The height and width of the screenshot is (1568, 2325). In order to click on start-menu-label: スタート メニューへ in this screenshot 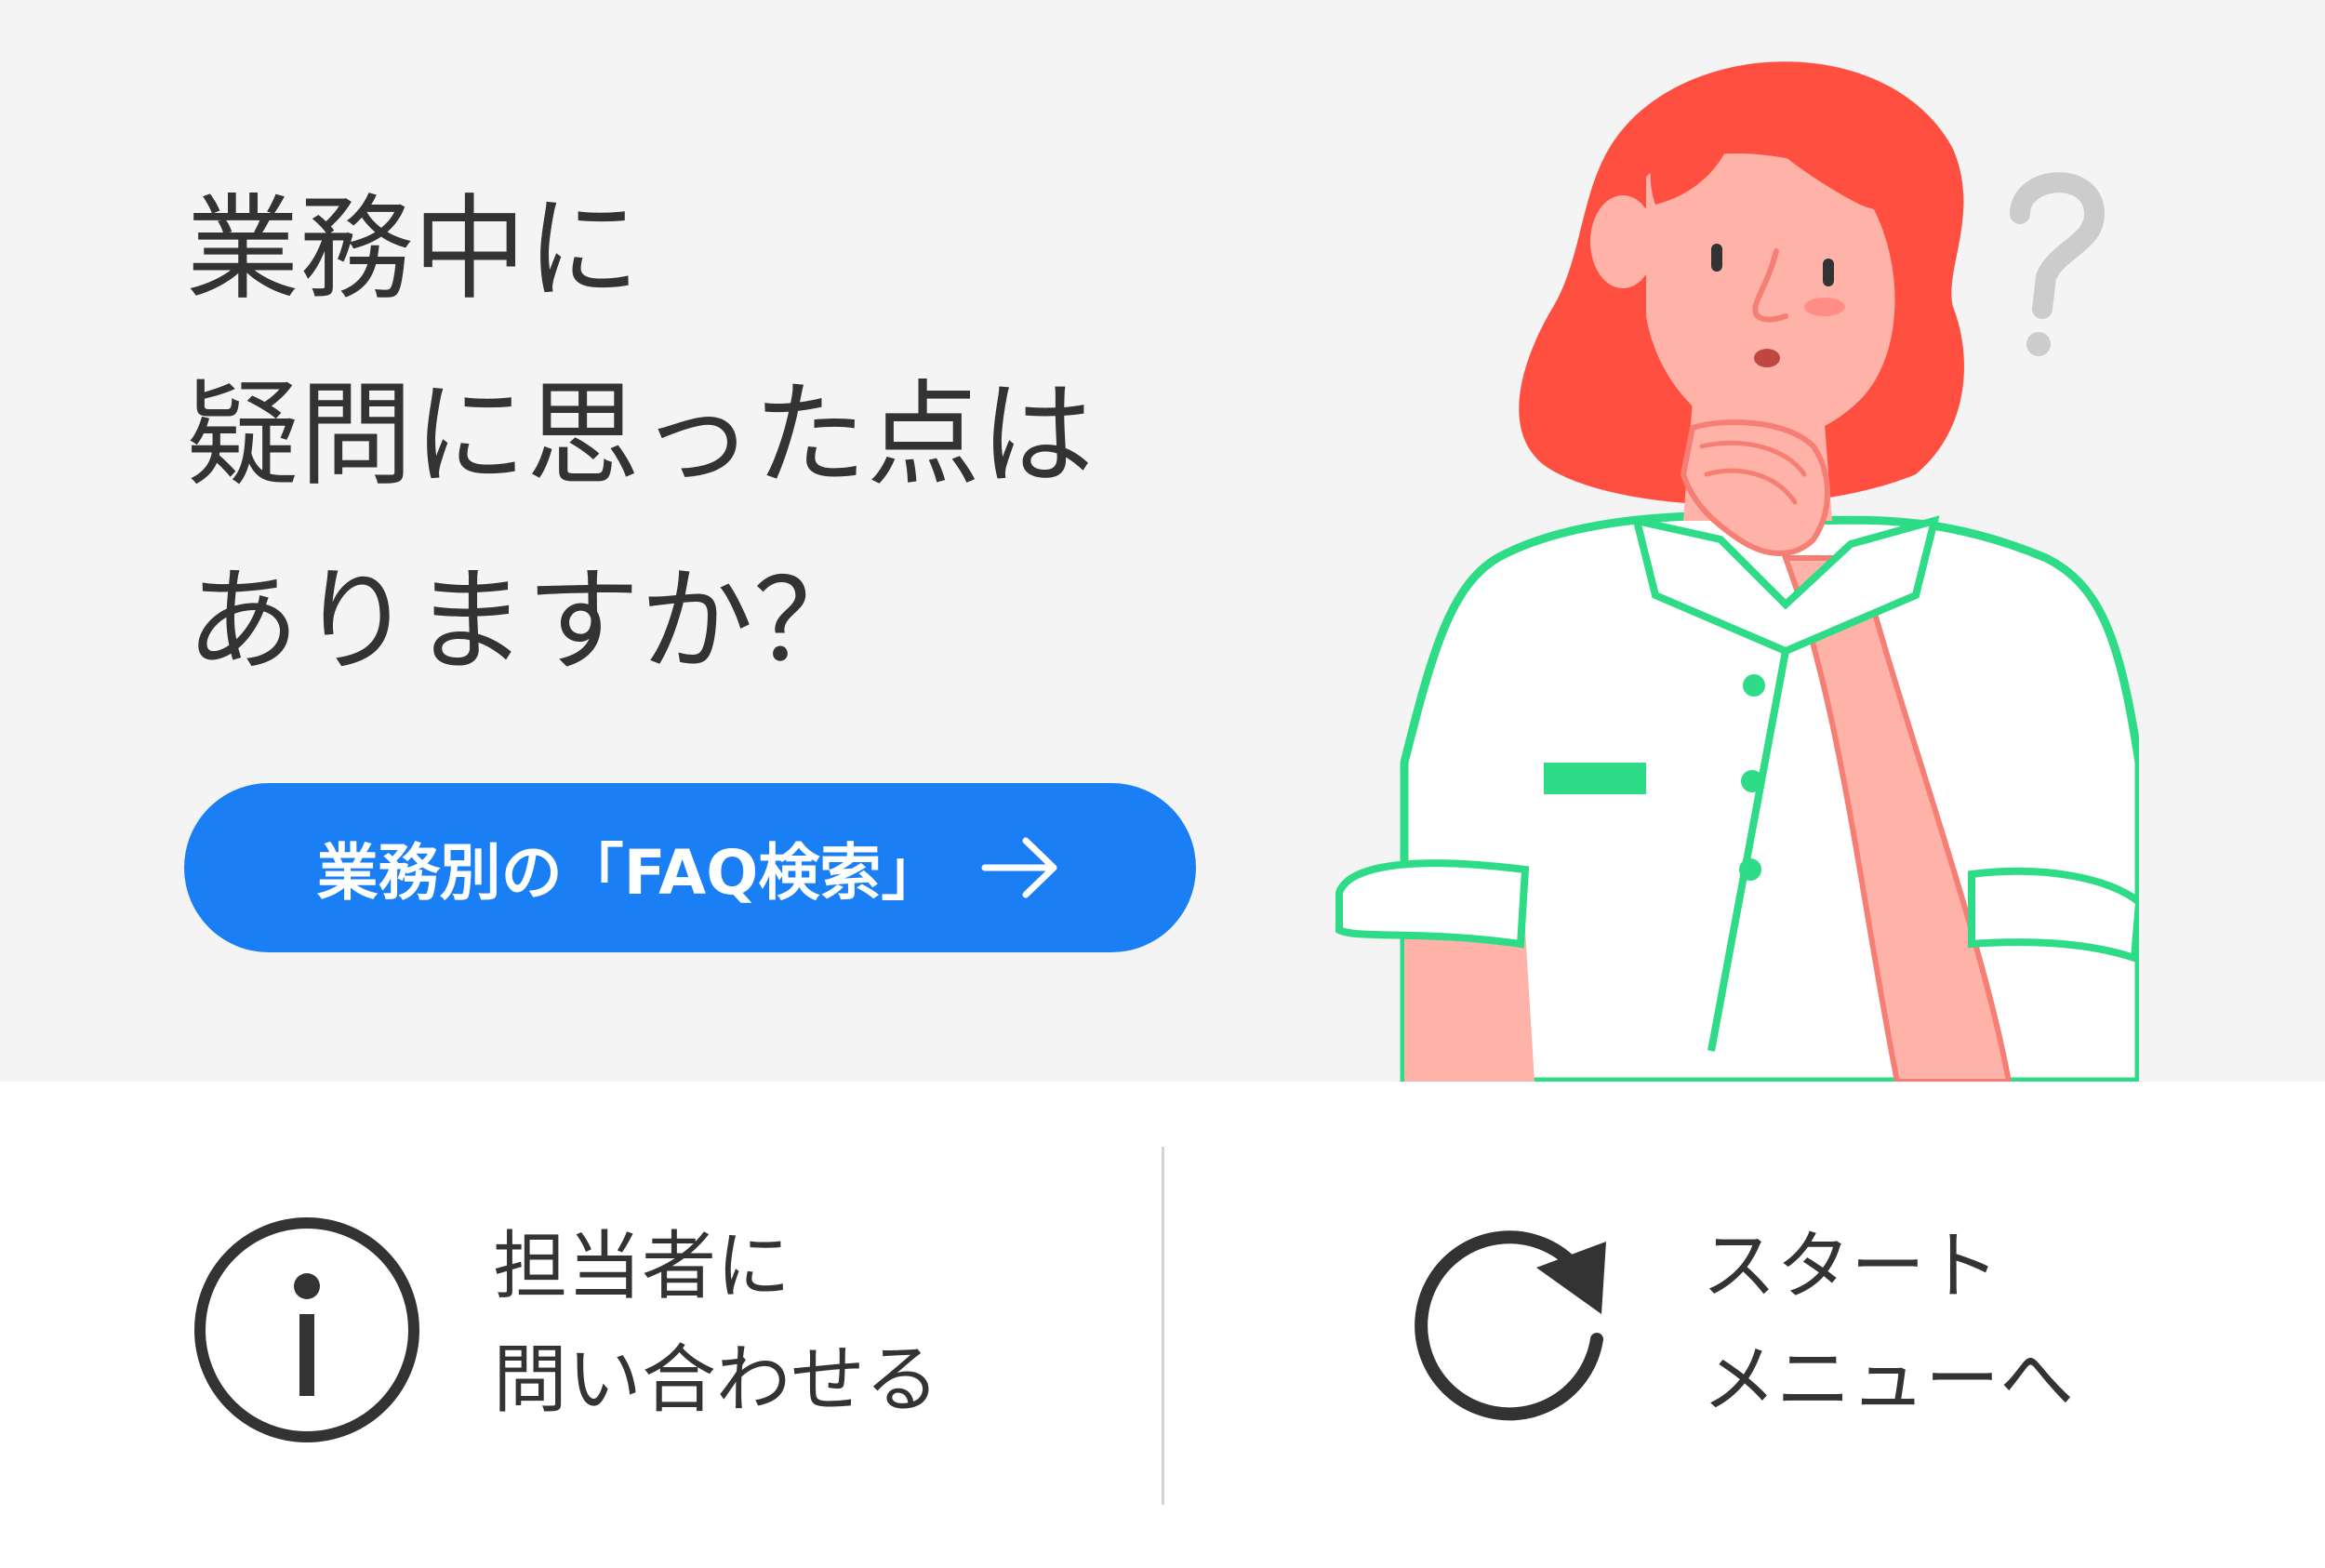, I will do `click(1888, 1323)`.